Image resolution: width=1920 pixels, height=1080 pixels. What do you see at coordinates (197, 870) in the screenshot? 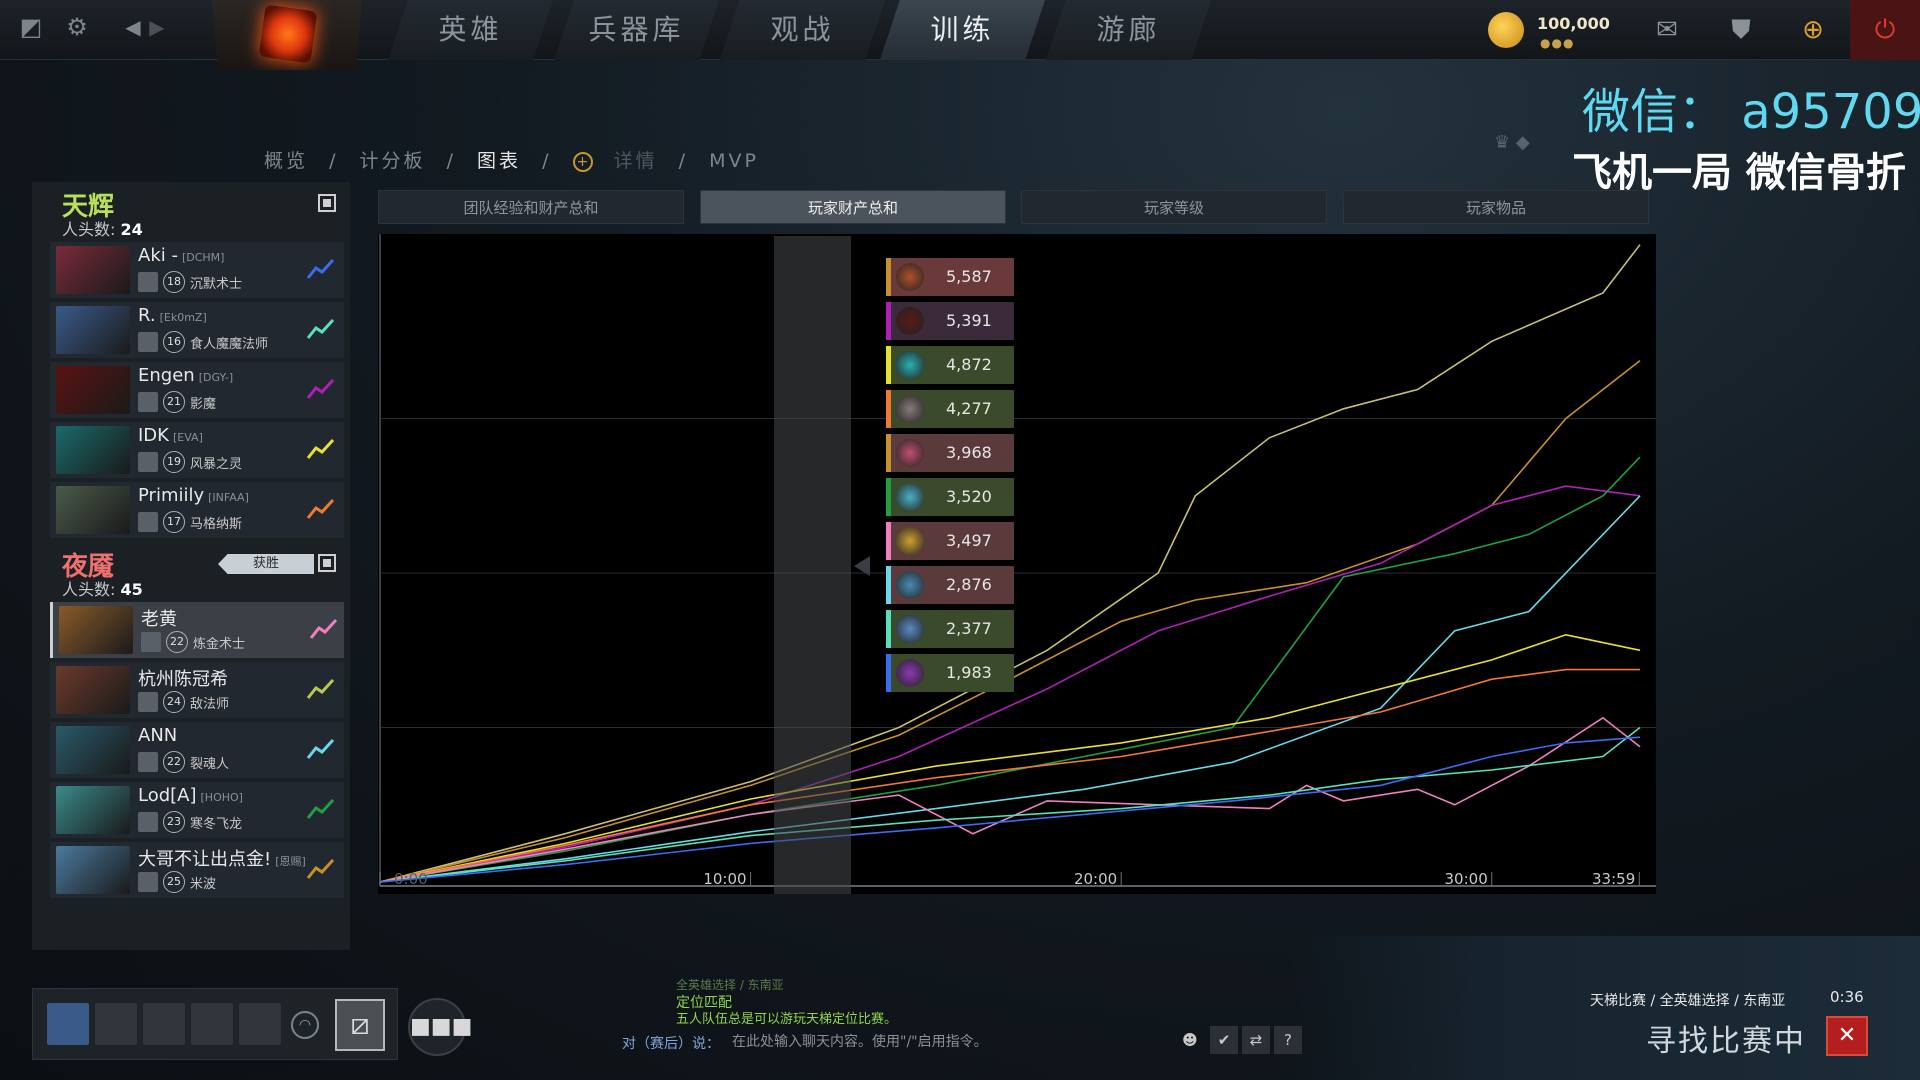
I see `player-row: 大哥不让出点金! [恩赐] 25 米波` at bounding box center [197, 870].